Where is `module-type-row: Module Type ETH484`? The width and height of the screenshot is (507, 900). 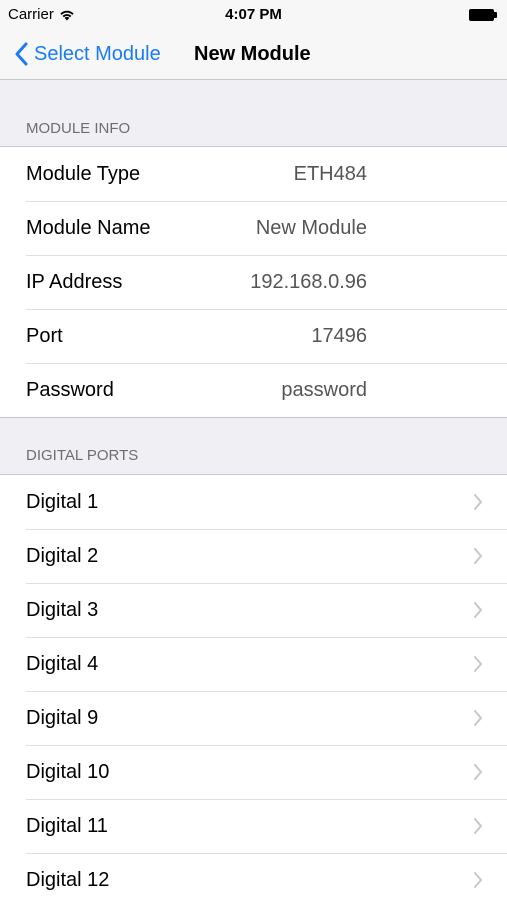 module-type-row: Module Type ETH484 is located at coordinates (253, 174).